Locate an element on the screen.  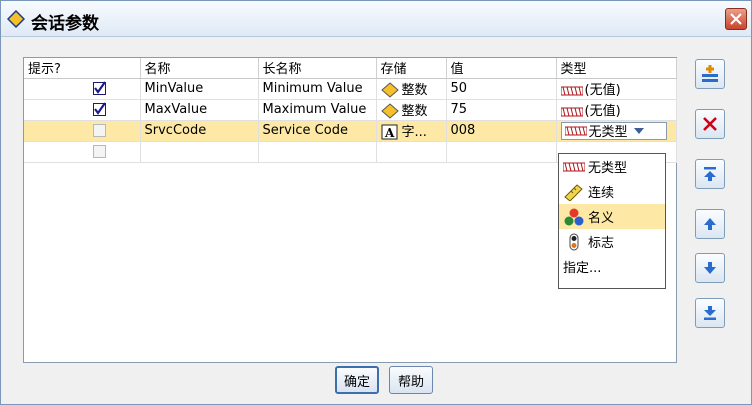
name-cell: MinValue is located at coordinates (199, 89).